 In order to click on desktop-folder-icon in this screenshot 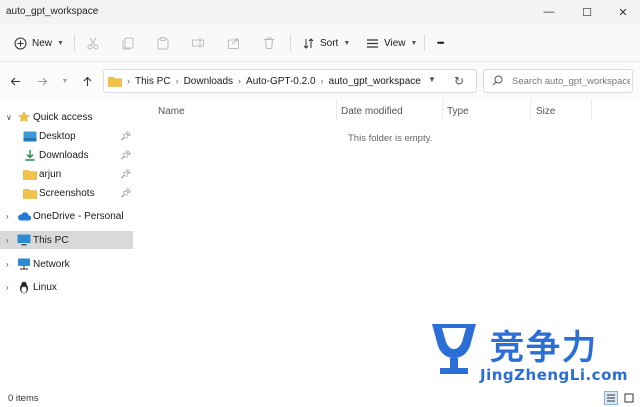, I will do `click(30, 136)`.